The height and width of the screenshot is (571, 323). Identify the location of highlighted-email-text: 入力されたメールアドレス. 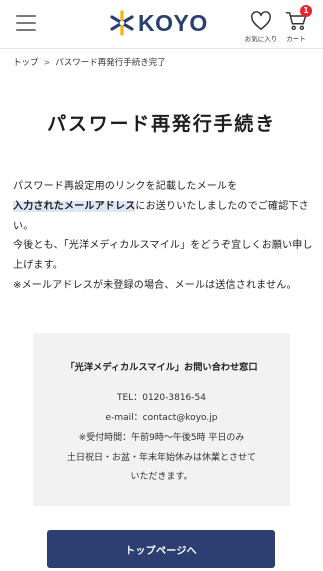
(74, 206).